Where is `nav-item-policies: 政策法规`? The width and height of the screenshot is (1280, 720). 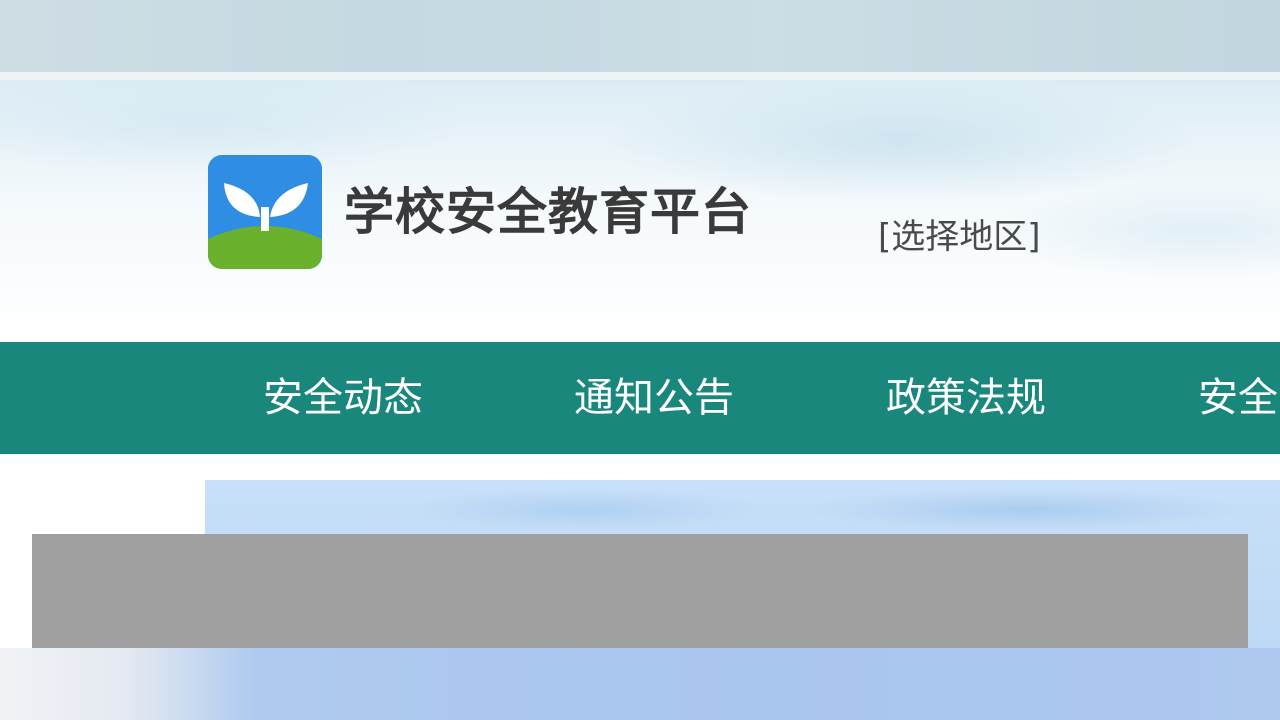 nav-item-policies: 政策法规 is located at coordinates (966, 398).